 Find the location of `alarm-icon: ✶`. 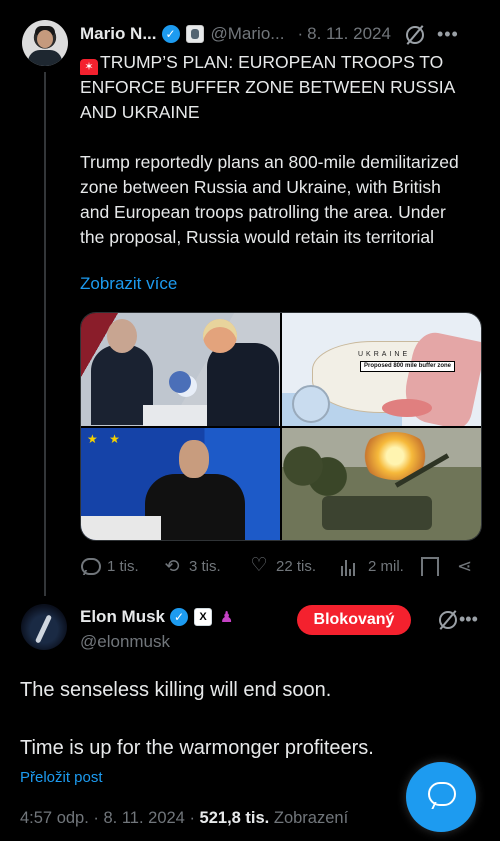

alarm-icon: ✶ is located at coordinates (89, 67).